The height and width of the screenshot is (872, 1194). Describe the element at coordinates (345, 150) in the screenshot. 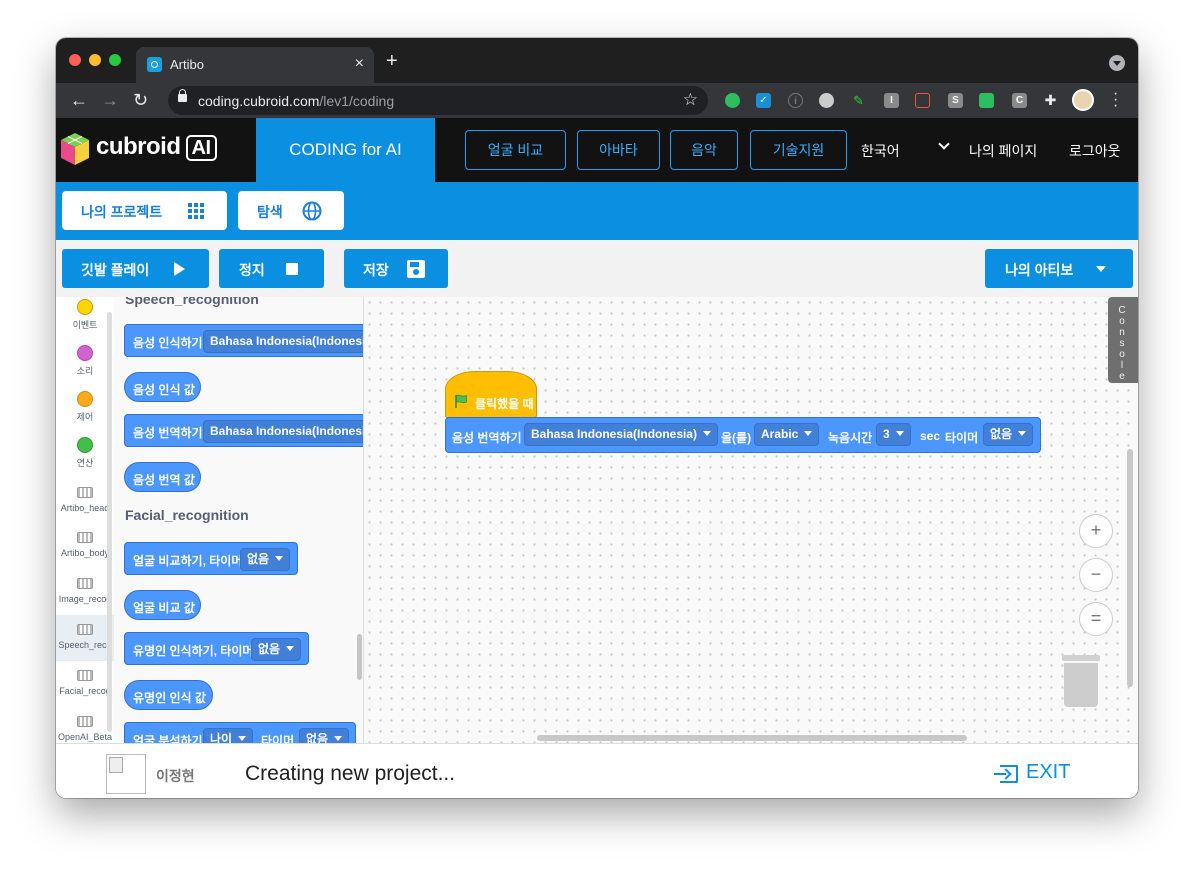

I see `coding-for-ai-tab: CODING for AI` at that location.